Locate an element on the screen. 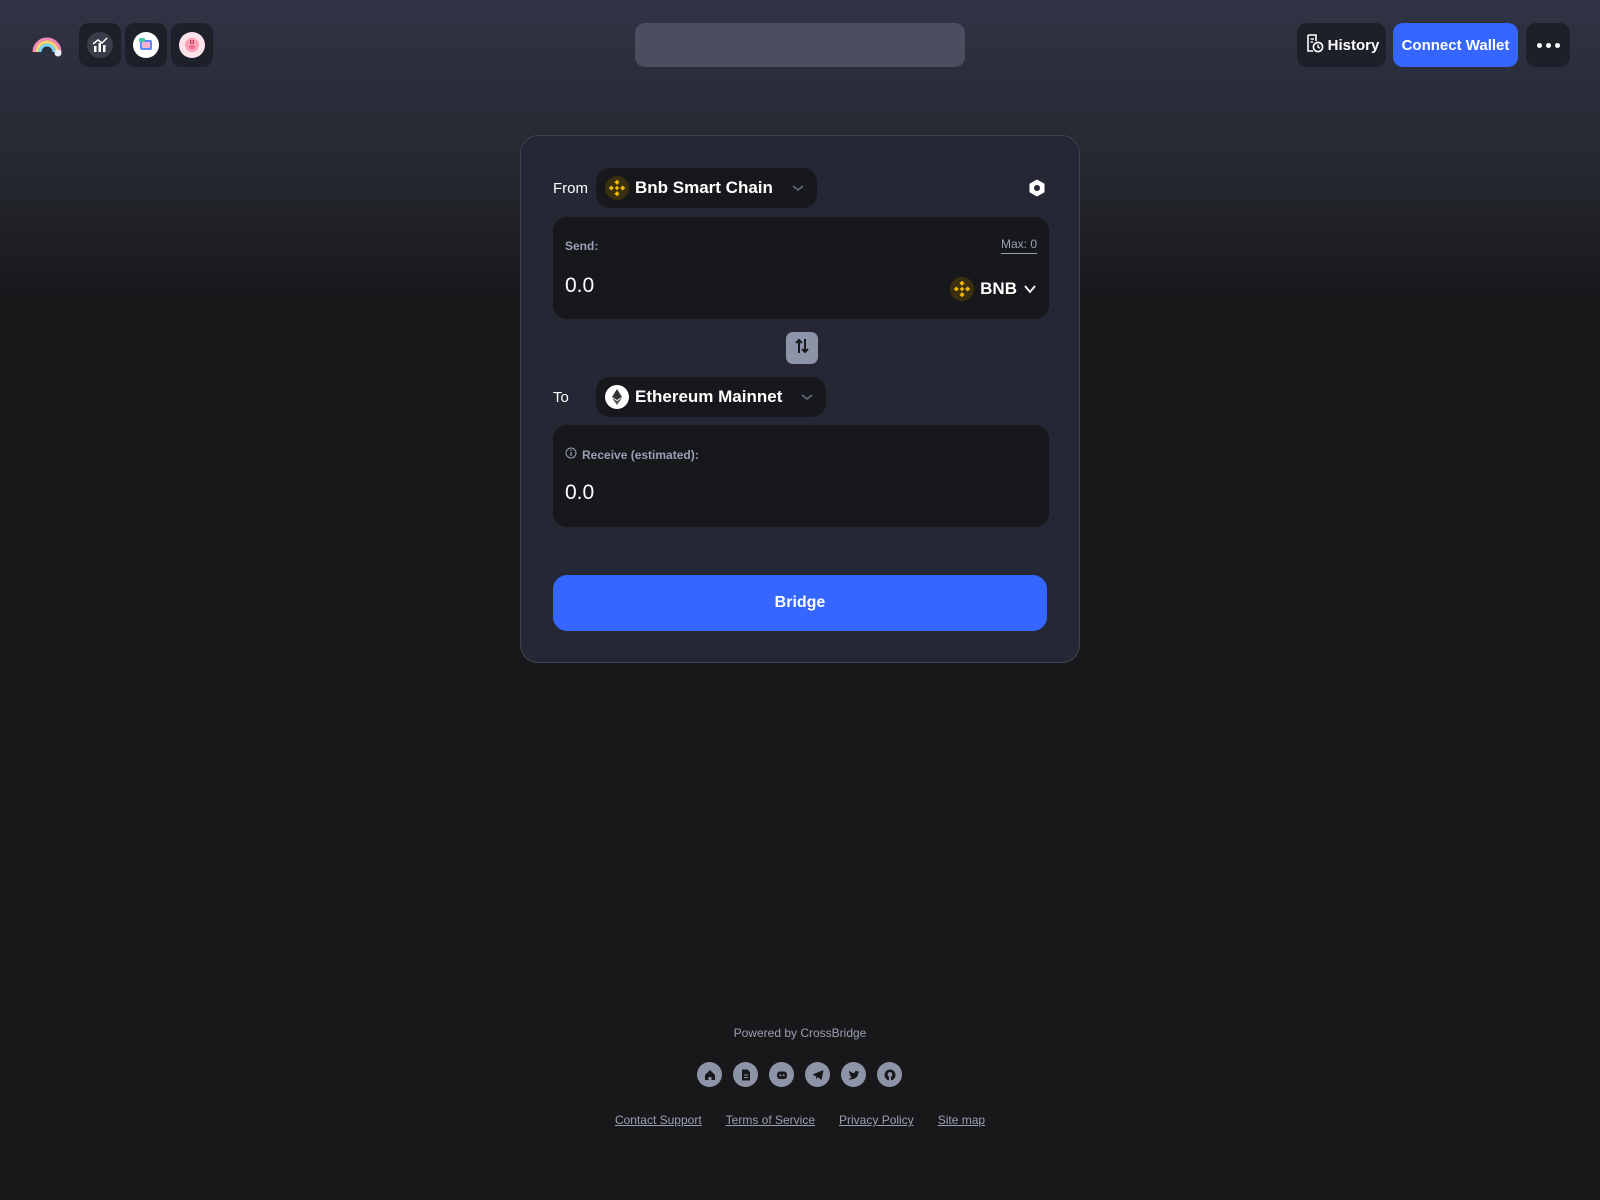 The image size is (1600, 1200). from-label: From is located at coordinates (570, 188).